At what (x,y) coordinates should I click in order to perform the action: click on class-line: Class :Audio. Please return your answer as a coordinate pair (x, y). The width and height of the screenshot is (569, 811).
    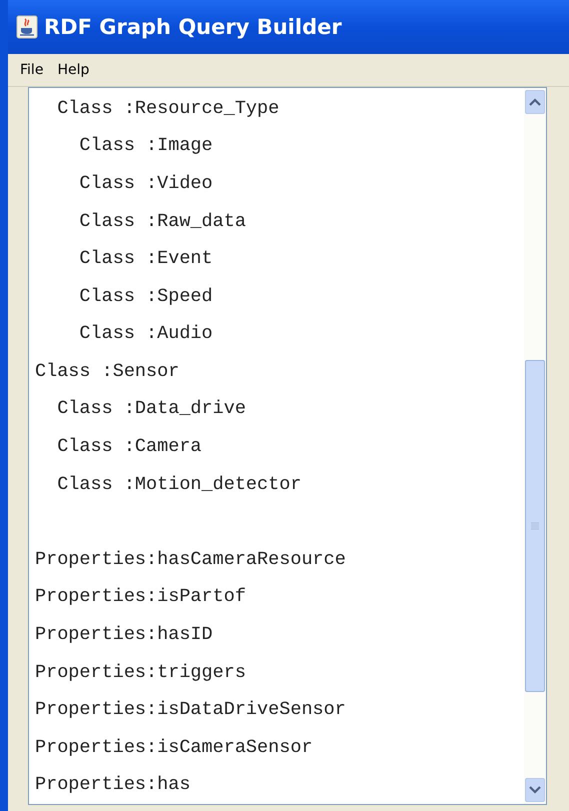
    Looking at the image, I should click on (146, 333).